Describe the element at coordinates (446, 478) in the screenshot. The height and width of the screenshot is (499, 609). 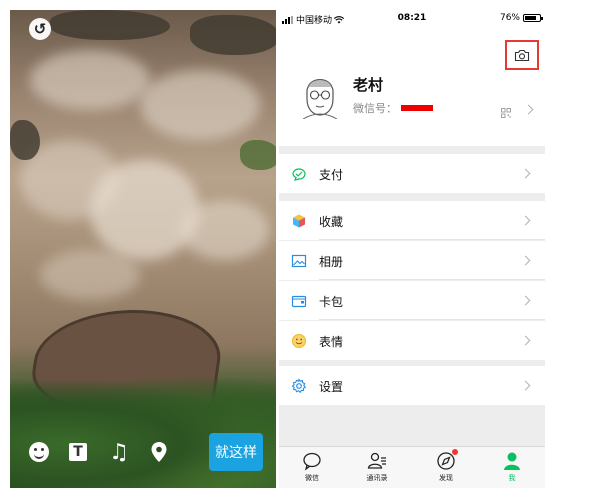
I see `tab-label: 发现` at that location.